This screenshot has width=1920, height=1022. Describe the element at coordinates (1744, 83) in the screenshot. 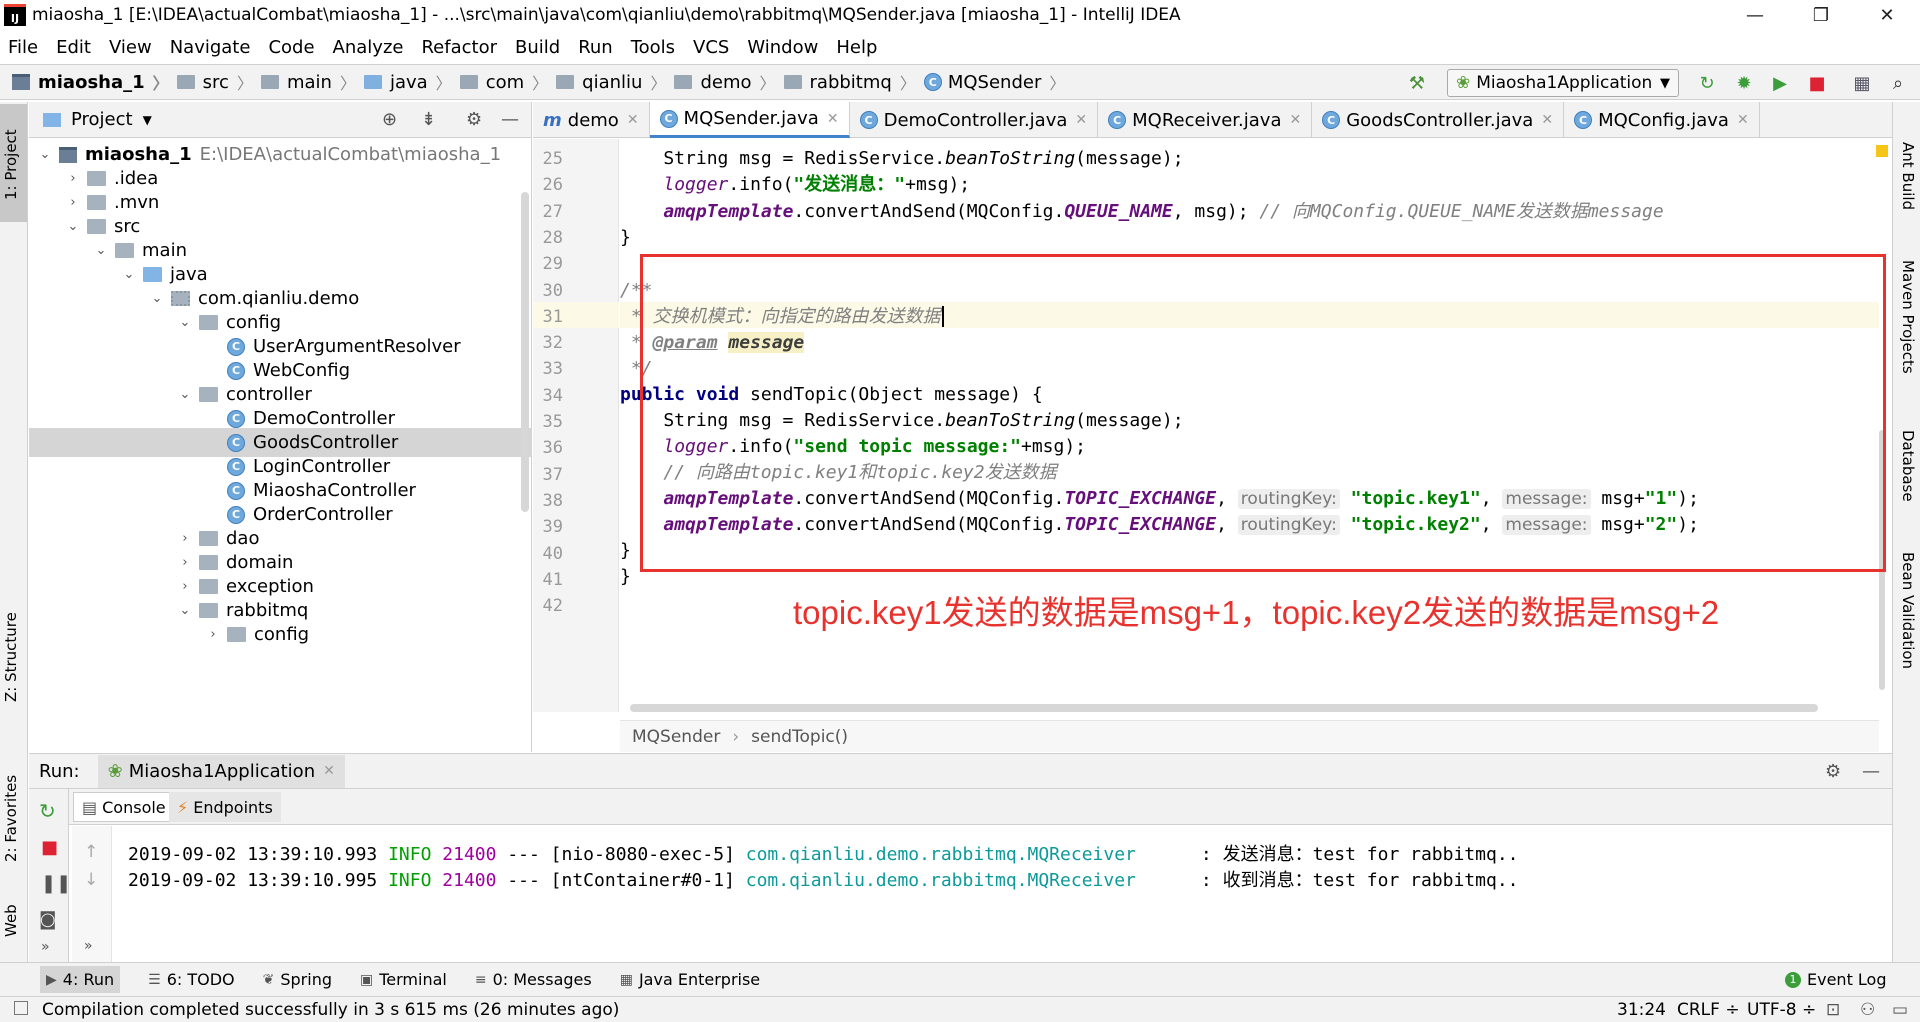

I see `debug-icon: ✹` at that location.